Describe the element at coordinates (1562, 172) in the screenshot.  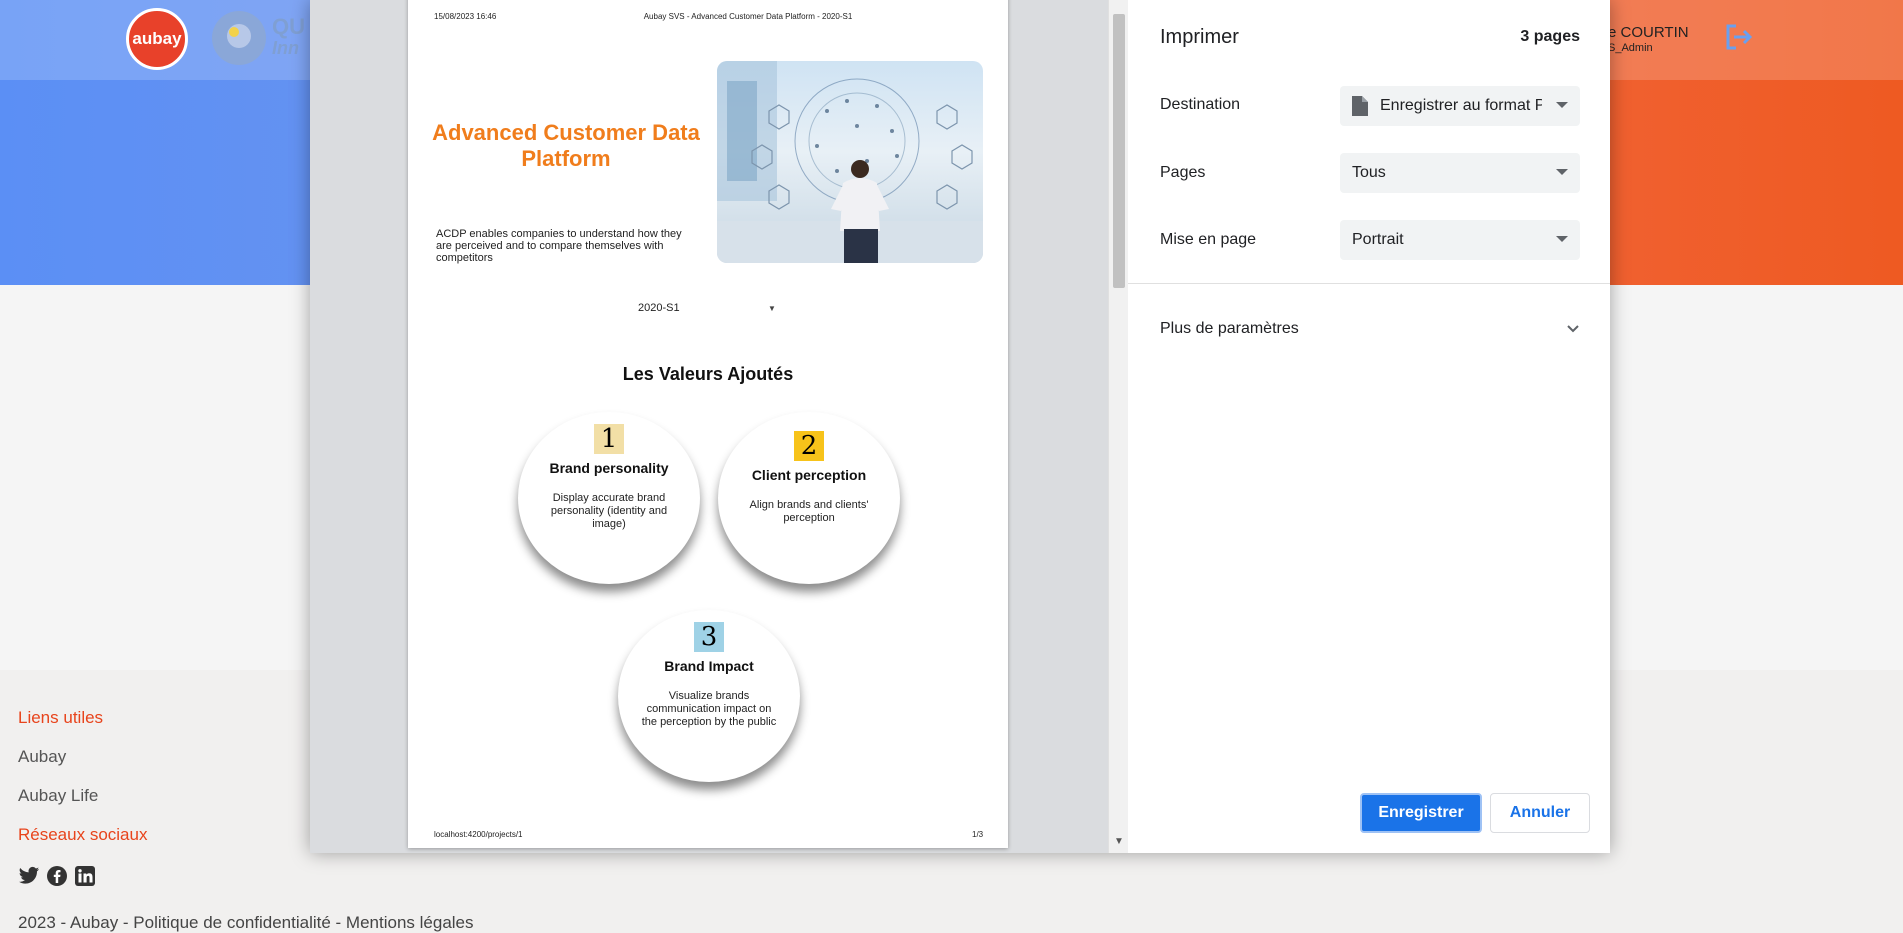
I see `pages-caret-icon` at that location.